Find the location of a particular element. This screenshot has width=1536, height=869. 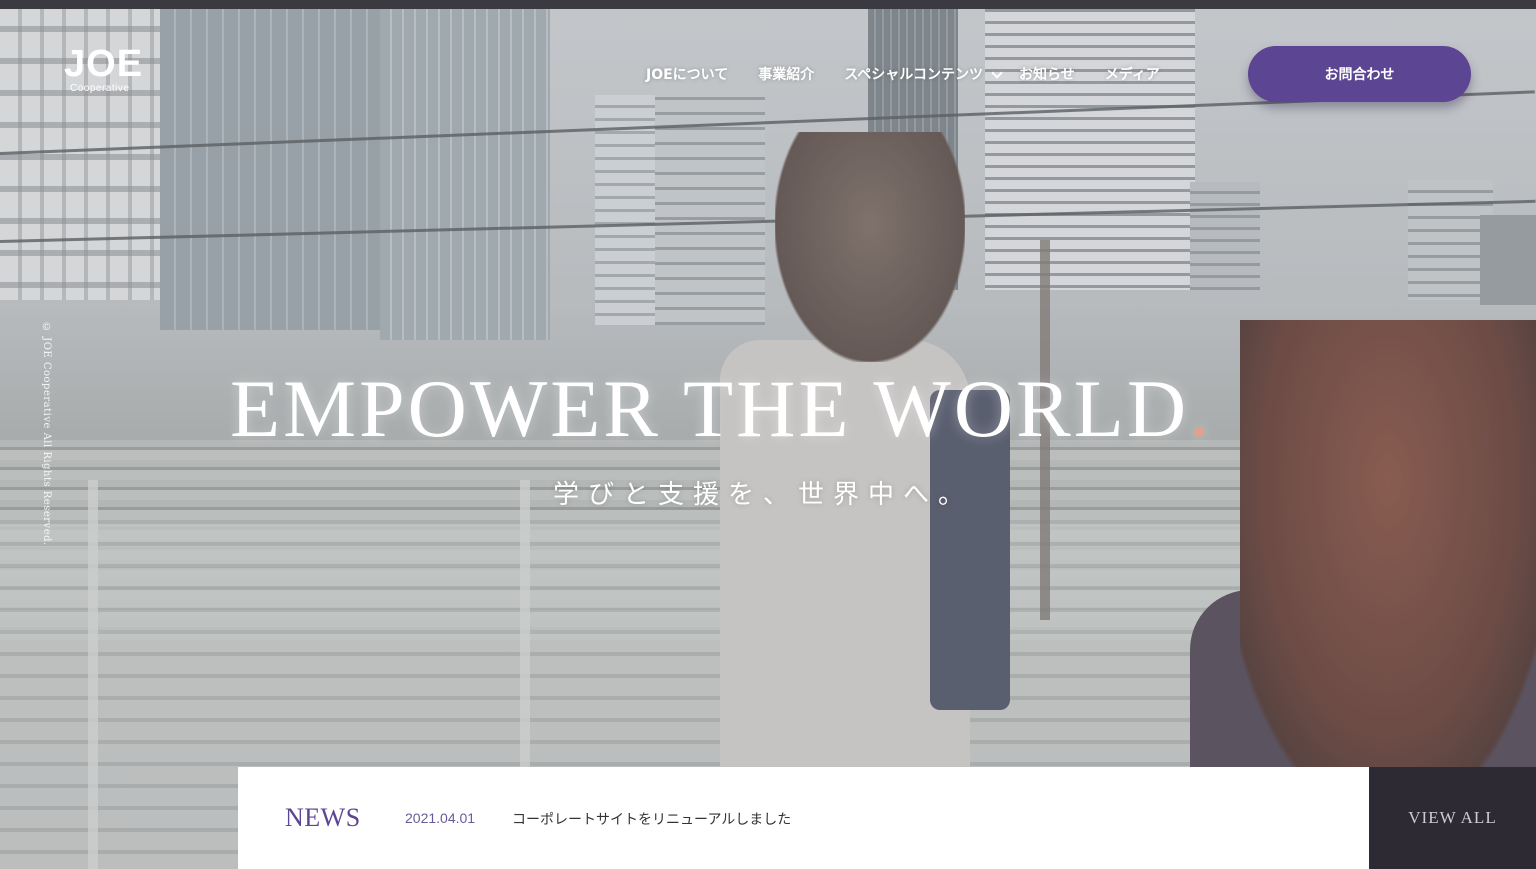

news-bar: NEWS 2021.04.01 コーポレートサイトをリニューアルしました is located at coordinates (803, 818).